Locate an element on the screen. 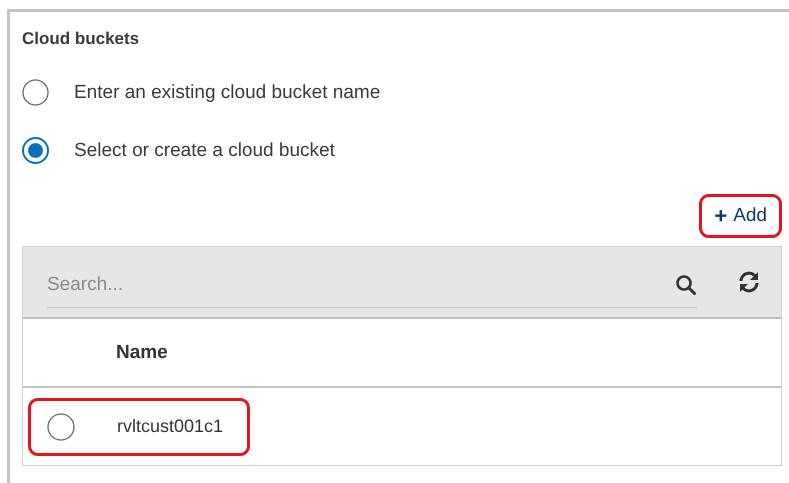 This screenshot has width=789, height=483. refresh-icon is located at coordinates (749, 282).